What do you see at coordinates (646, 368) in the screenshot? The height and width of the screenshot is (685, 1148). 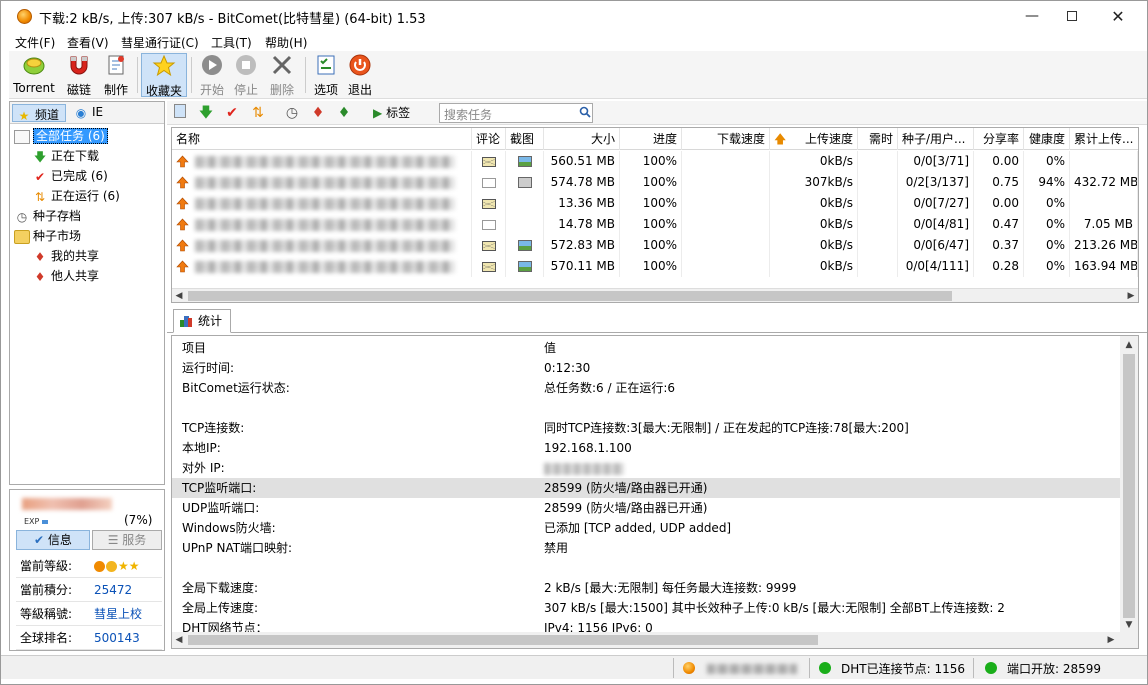 I see `stats-row: 运行时间: 0:12:30` at bounding box center [646, 368].